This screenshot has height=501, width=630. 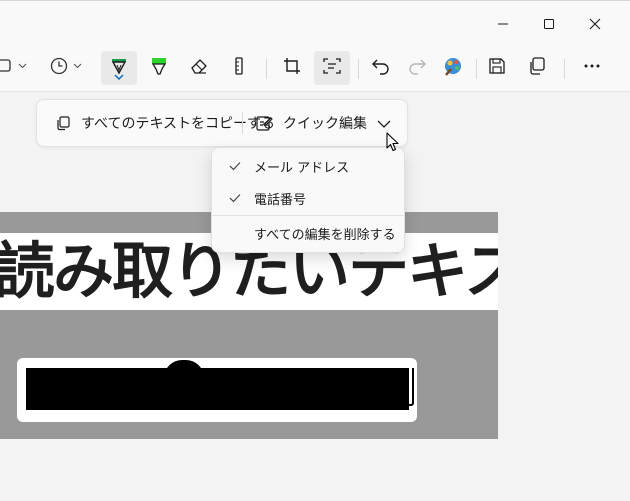 I want to click on actions-divider, so click(x=242, y=123).